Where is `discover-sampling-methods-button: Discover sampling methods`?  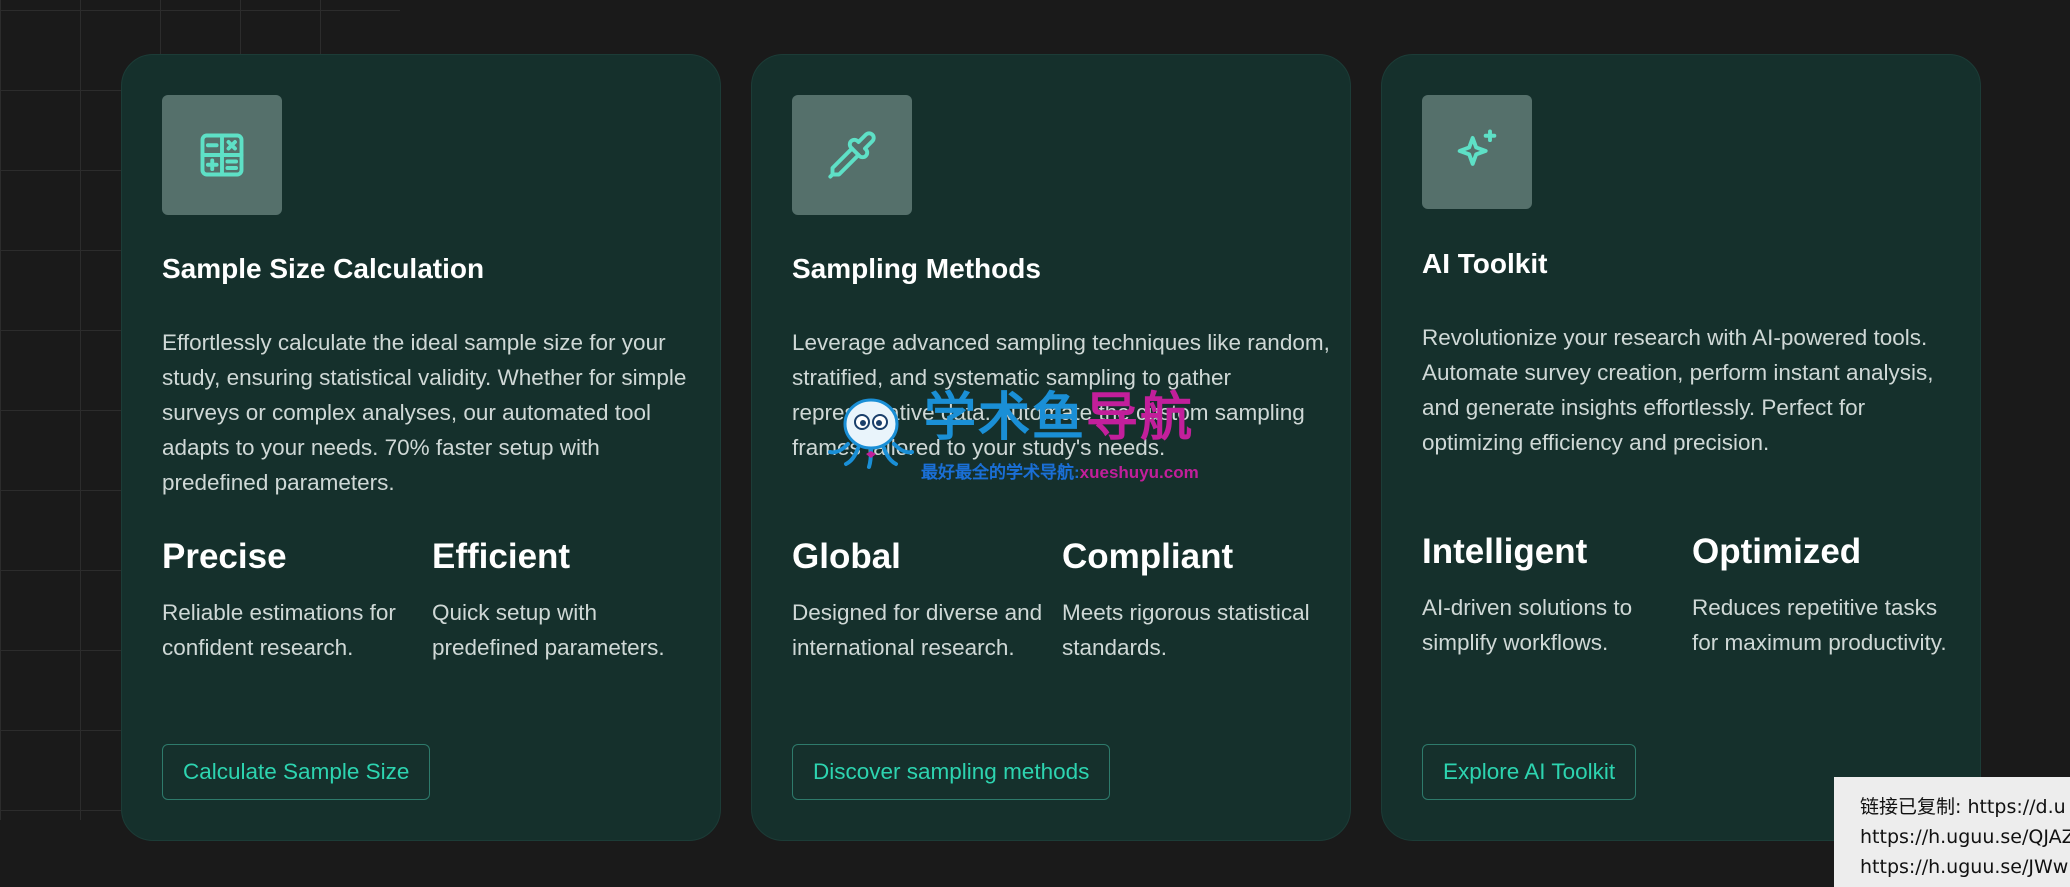 discover-sampling-methods-button: Discover sampling methods is located at coordinates (951, 772).